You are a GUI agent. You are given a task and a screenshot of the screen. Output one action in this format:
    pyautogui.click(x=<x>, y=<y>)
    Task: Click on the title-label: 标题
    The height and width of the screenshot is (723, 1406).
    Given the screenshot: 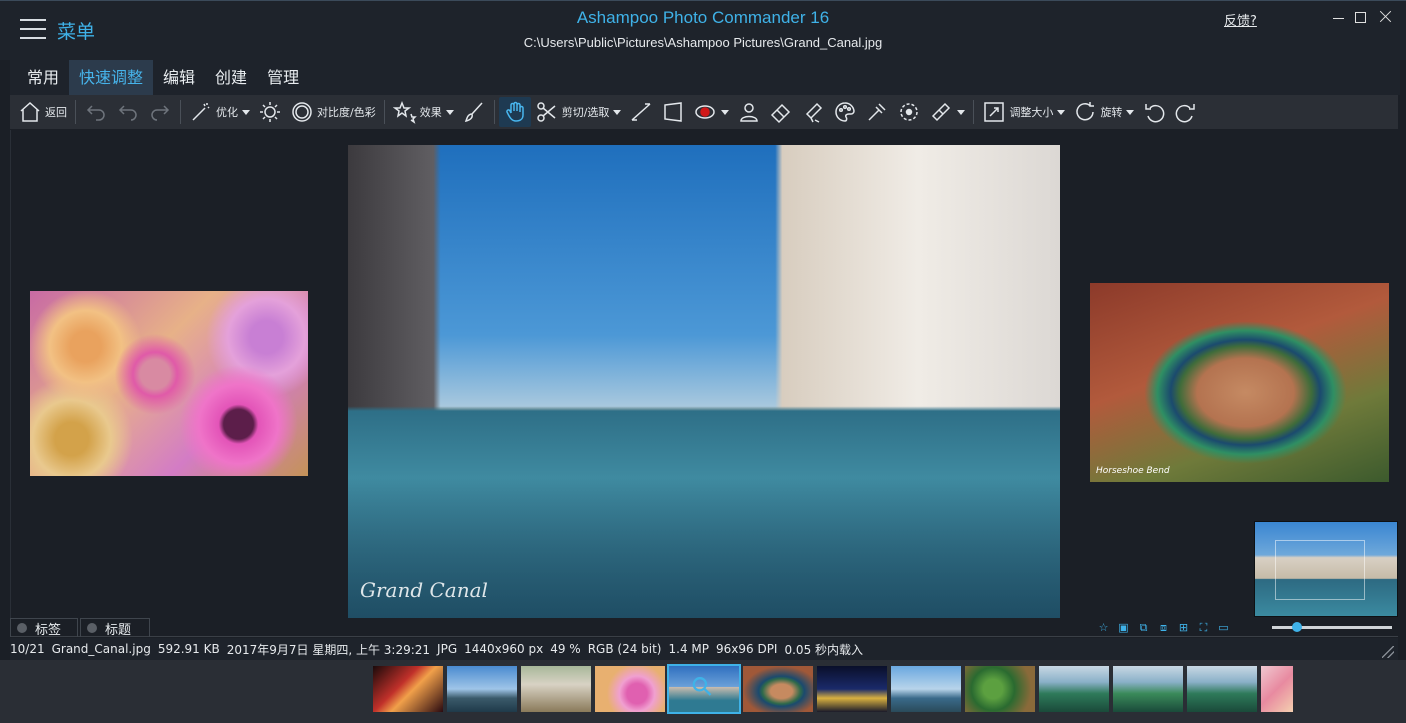 What is the action you would take?
    pyautogui.click(x=118, y=630)
    